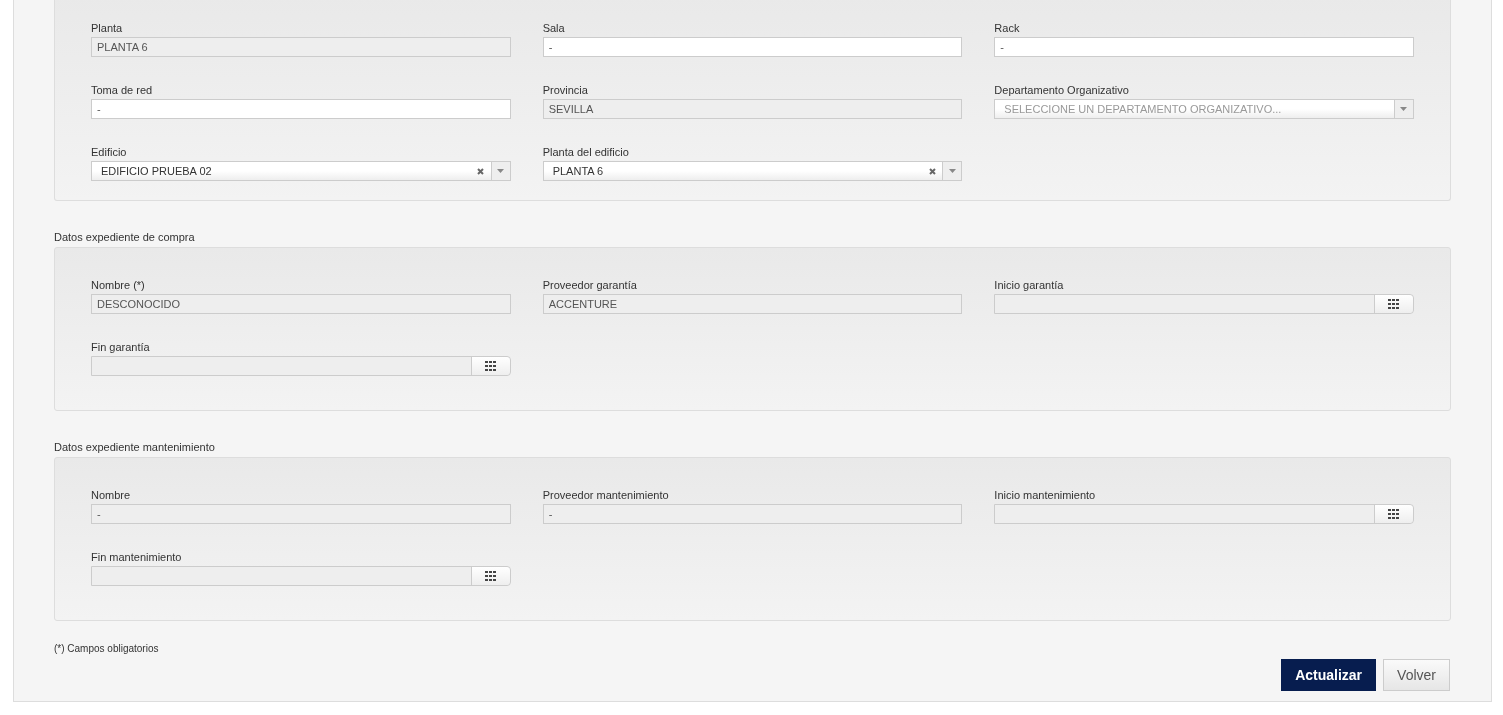 Image resolution: width=1503 pixels, height=715 pixels. Describe the element at coordinates (752, 109) in the screenshot. I see `text-field: SEVILLA` at that location.